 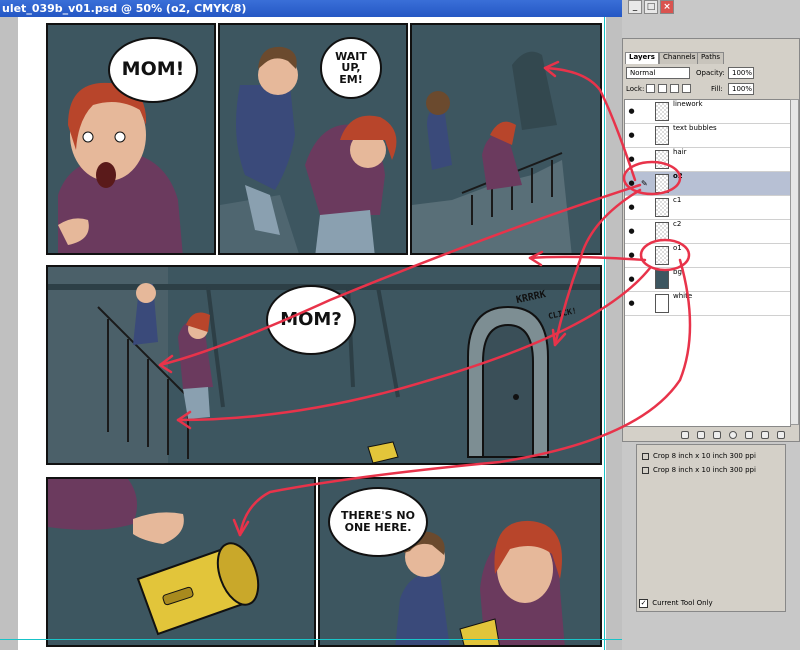 I want to click on document-title-bar: ulet_039b_v01.psd @ 50% (o2, CMYK/8), so click(x=311, y=8).